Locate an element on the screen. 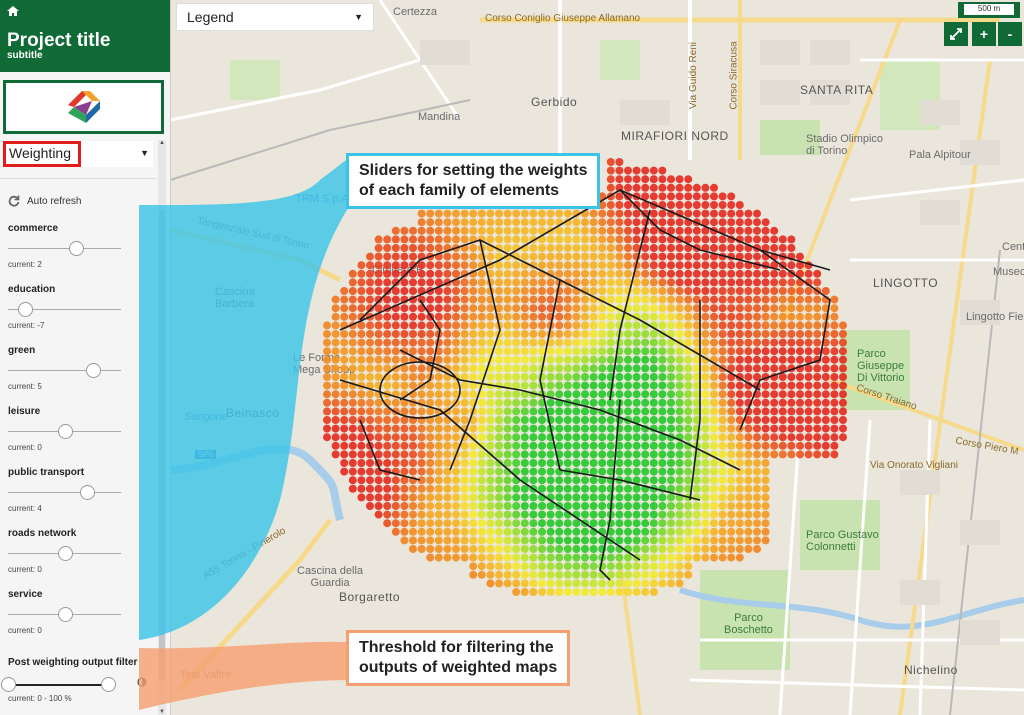 This screenshot has height=715, width=1024. legend-dropdown: Legend ▼ is located at coordinates (275, 17).